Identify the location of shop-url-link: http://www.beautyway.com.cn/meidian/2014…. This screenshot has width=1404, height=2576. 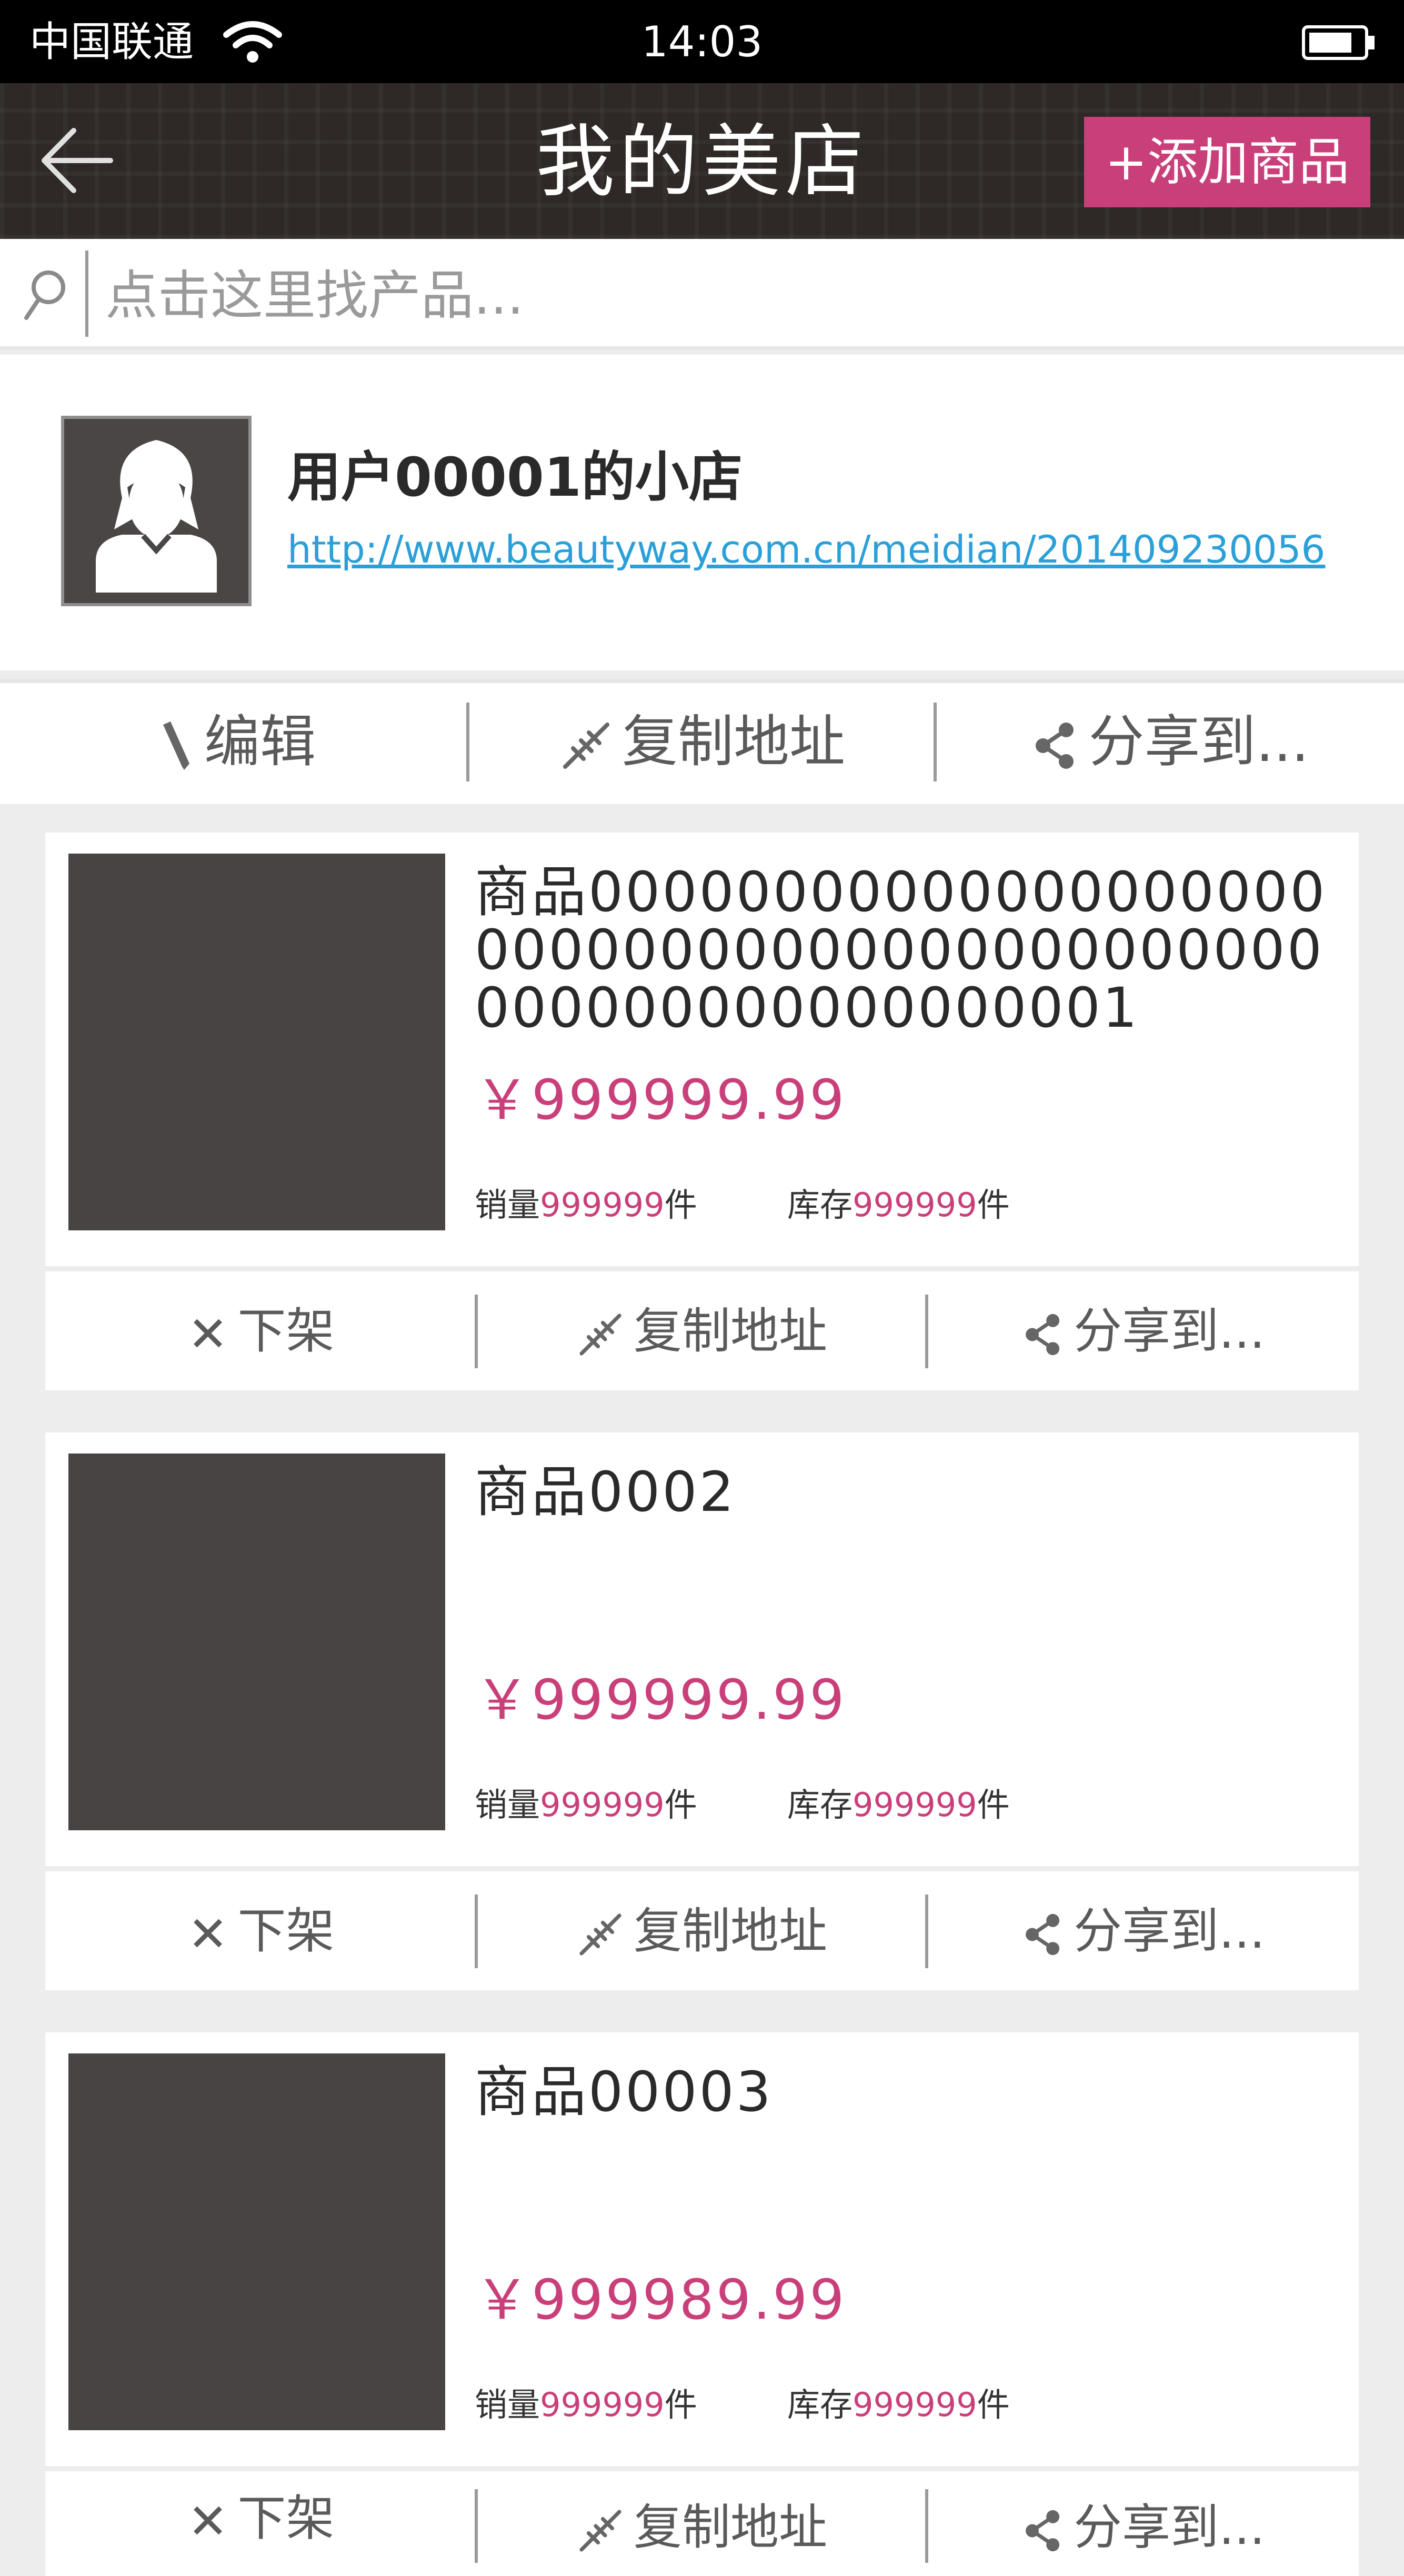
(806, 549).